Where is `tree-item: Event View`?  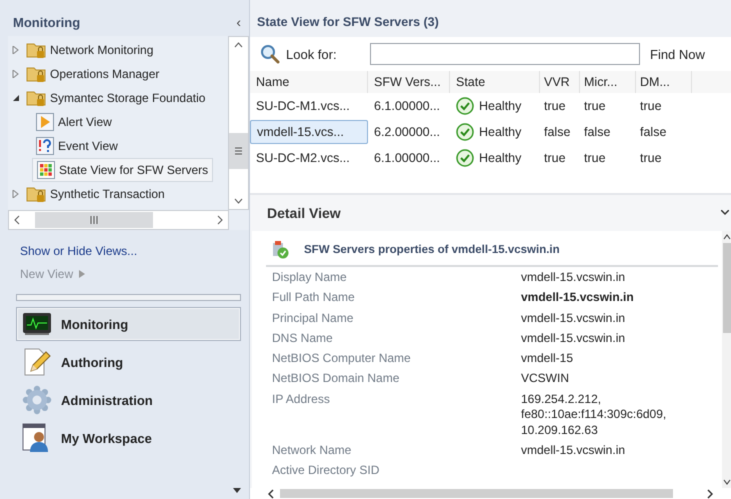 tree-item: Event View is located at coordinates (77, 146).